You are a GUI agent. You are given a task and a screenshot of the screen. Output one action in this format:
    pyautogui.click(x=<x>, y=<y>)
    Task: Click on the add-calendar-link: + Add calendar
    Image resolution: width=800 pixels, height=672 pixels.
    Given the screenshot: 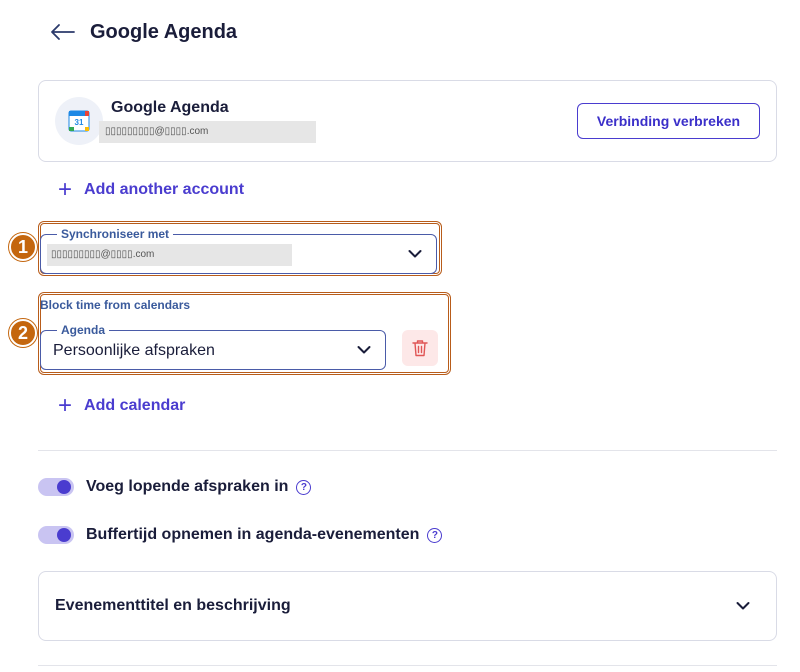 What is the action you would take?
    pyautogui.click(x=121, y=406)
    